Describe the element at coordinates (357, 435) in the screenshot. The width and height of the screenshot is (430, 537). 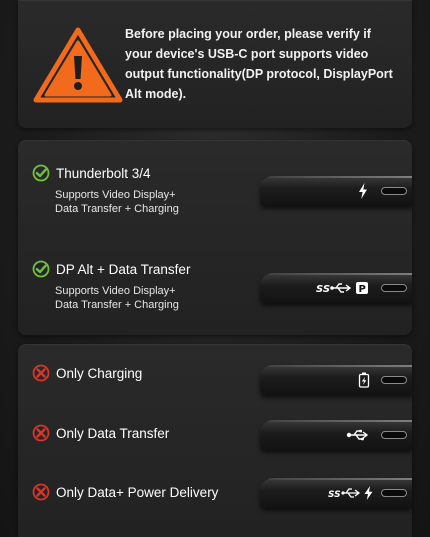
I see `usb-icon` at that location.